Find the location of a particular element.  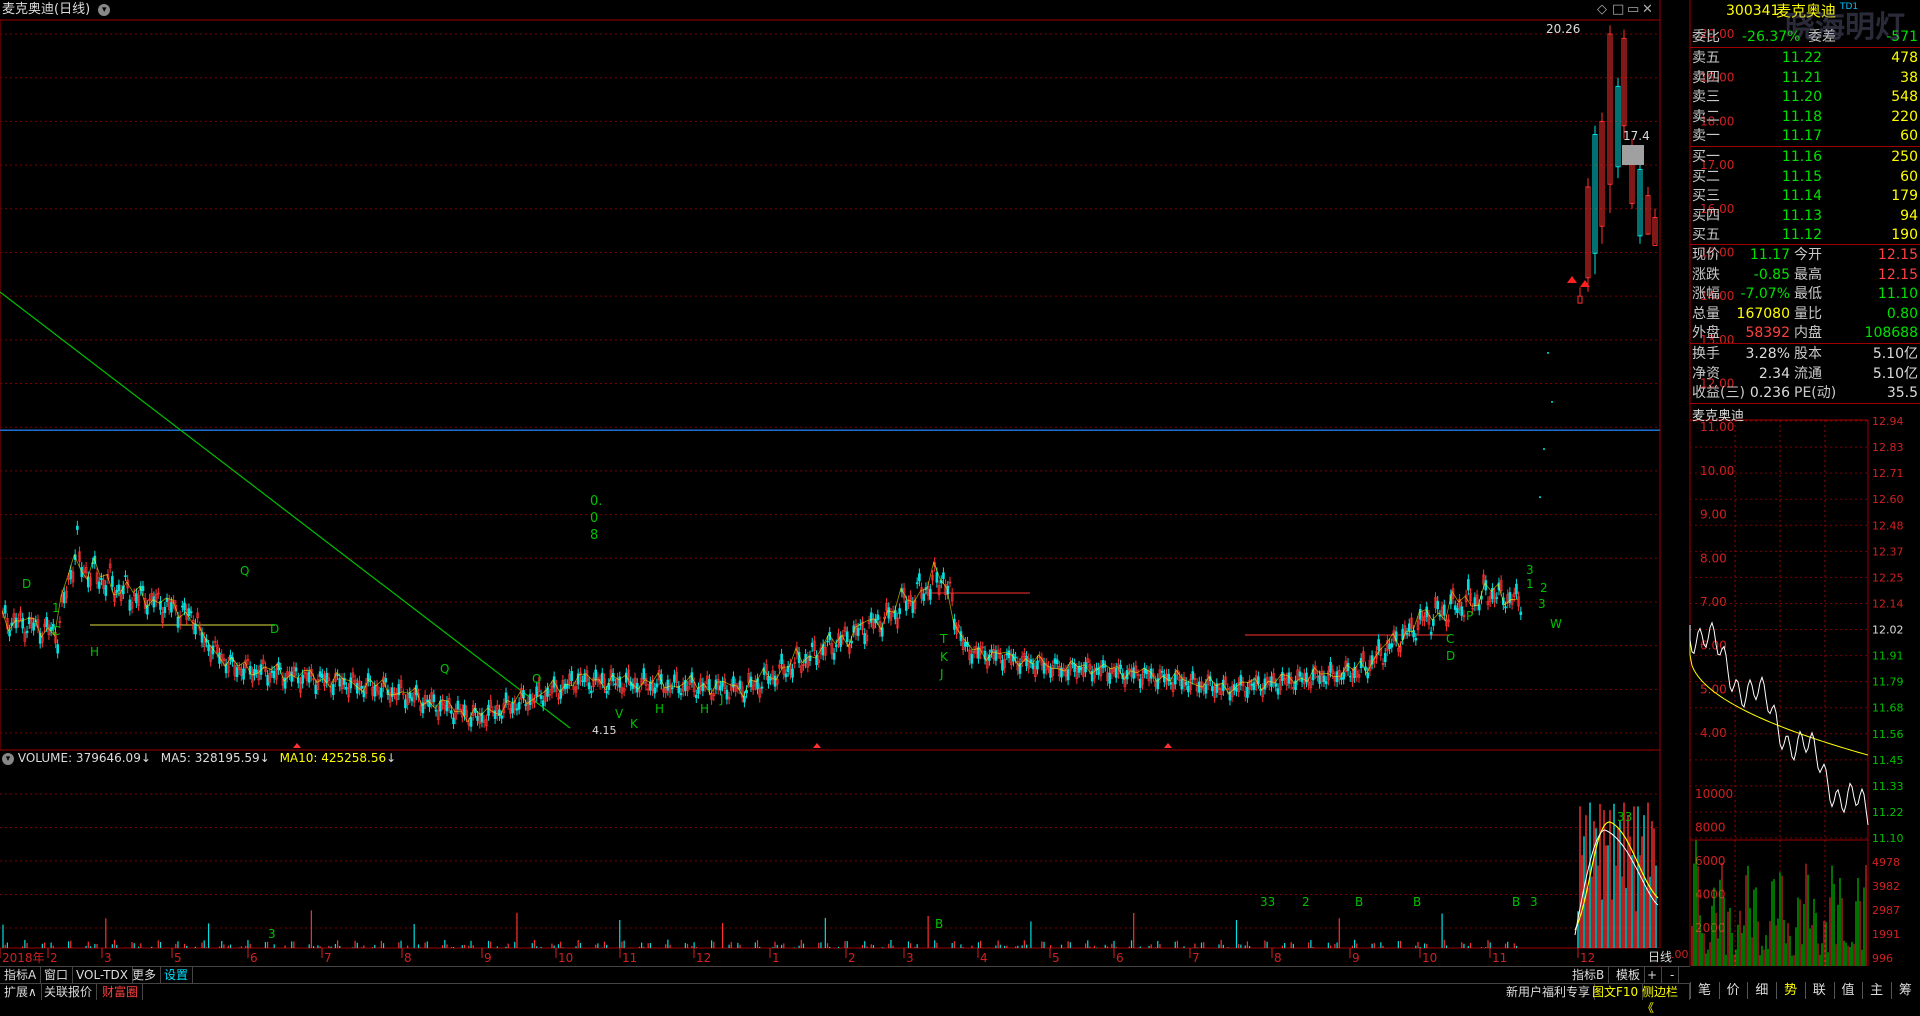

stat-row: 涨幅 -7.07% 最低 11.10 is located at coordinates (1805, 294).